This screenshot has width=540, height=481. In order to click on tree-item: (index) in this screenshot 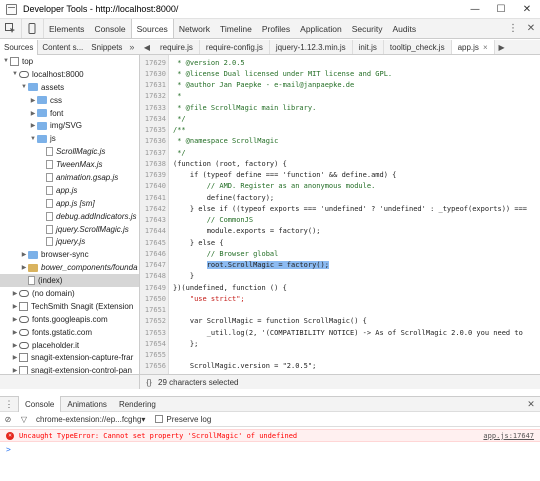, I will do `click(69, 281)`.